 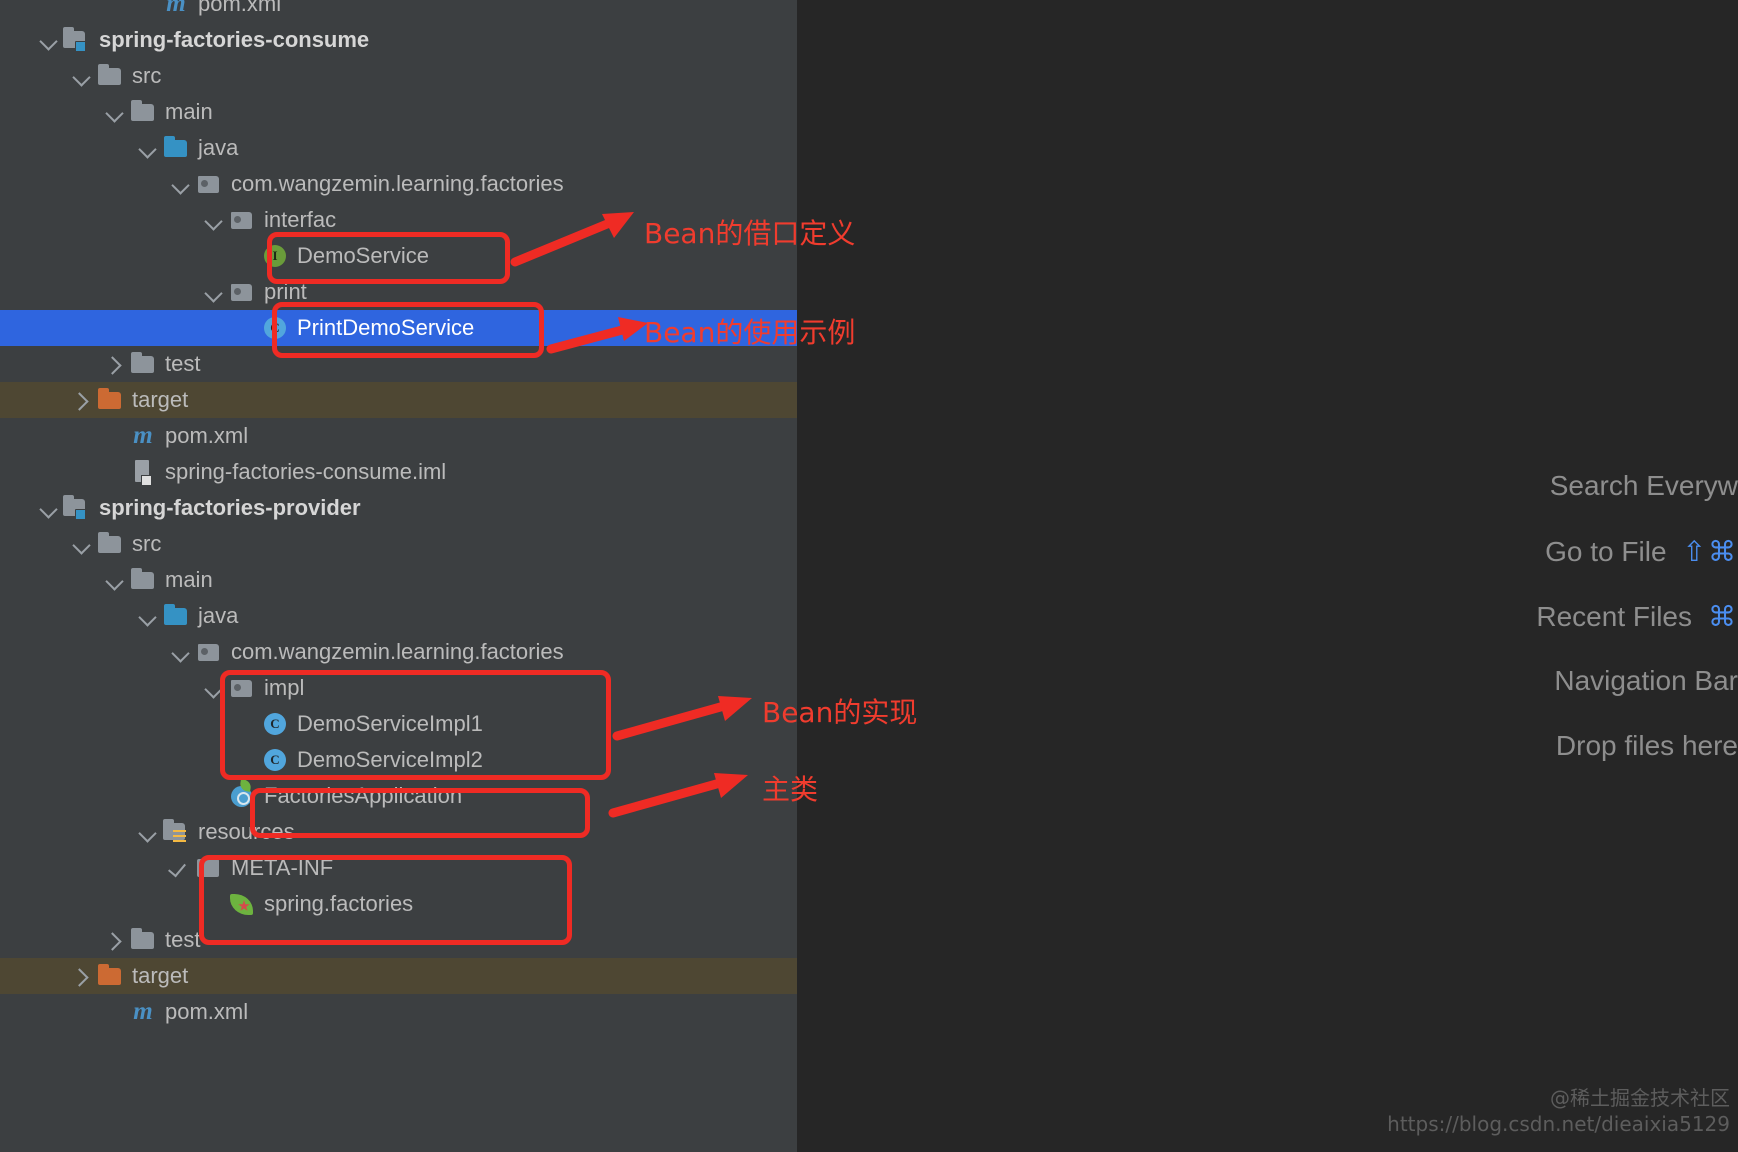 I want to click on tree-row-label: DemoServiceImpl2, so click(x=390, y=759).